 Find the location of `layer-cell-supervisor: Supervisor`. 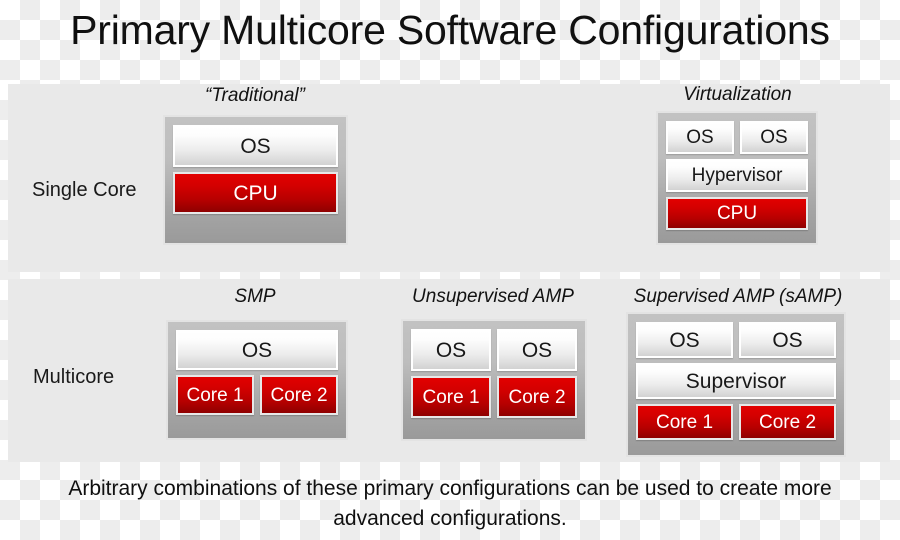

layer-cell-supervisor: Supervisor is located at coordinates (736, 381).